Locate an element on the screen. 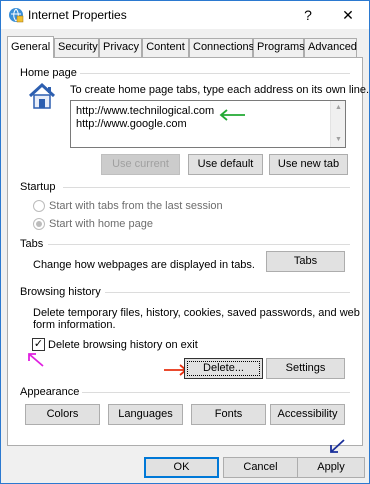 This screenshot has height=484, width=370. green-arrow-icon is located at coordinates (232, 115).